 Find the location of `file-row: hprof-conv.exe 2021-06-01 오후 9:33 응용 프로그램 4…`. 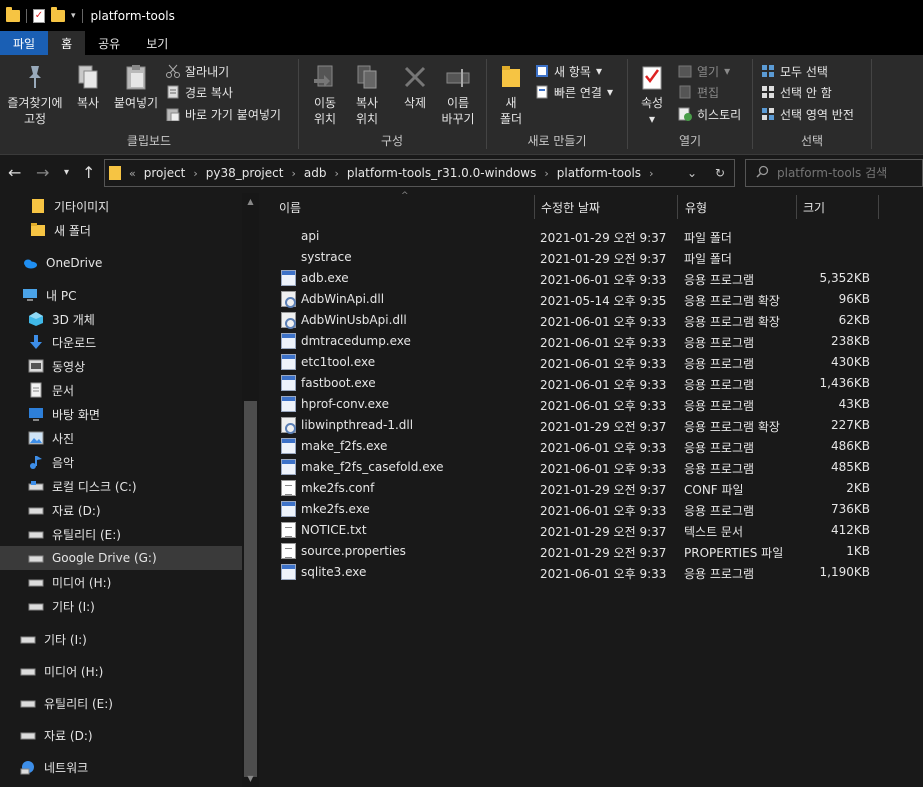

file-row: hprof-conv.exe 2021-06-01 오후 9:33 응용 프로그램 4… is located at coordinates (587, 404).